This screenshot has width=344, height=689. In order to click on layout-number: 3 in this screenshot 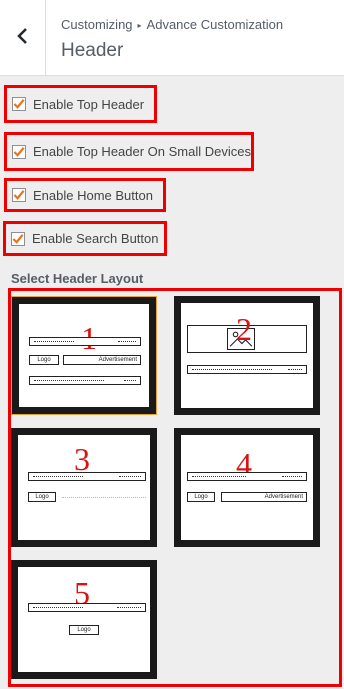, I will do `click(82, 459)`.